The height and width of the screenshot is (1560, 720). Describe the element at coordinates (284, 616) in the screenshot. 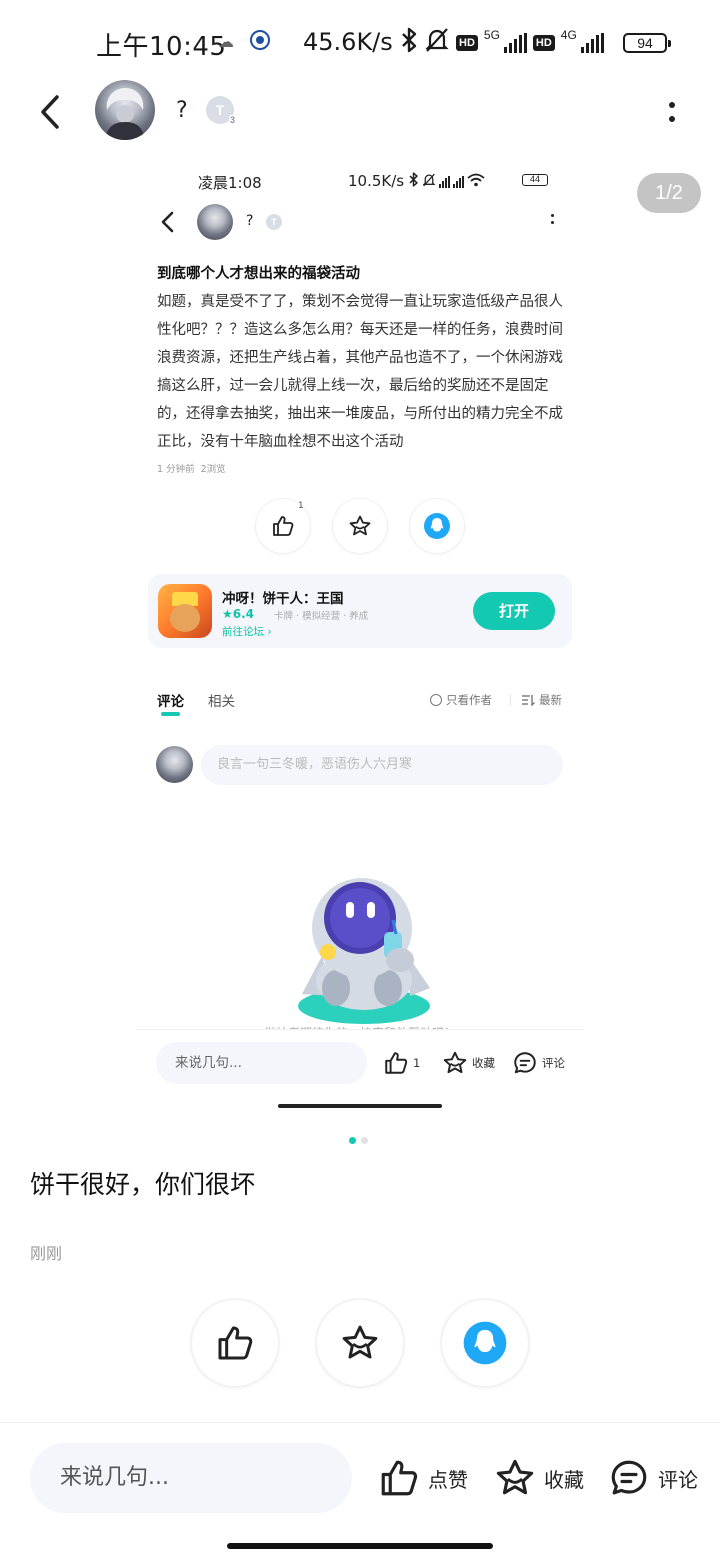

I see `game-tag: 卡牌` at that location.